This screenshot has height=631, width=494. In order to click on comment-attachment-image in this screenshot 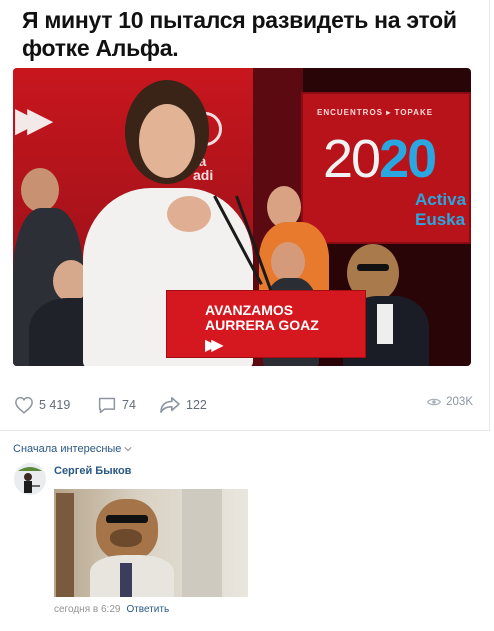, I will do `click(151, 543)`.